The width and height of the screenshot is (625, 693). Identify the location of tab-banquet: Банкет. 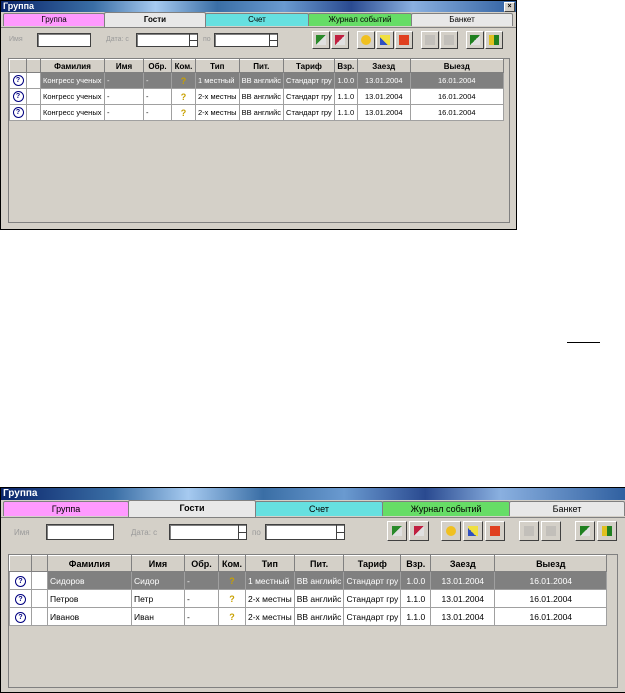
(462, 19).